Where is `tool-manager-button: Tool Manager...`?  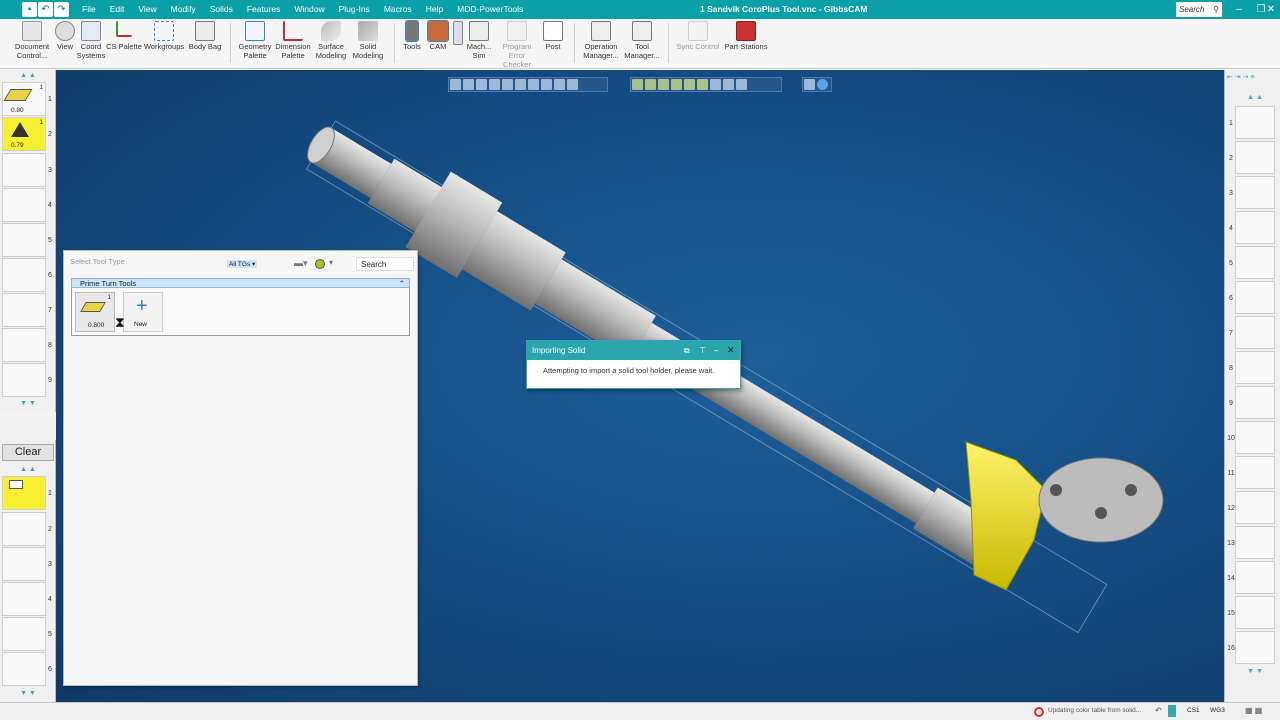
tool-manager-button: Tool Manager... is located at coordinates (642, 40).